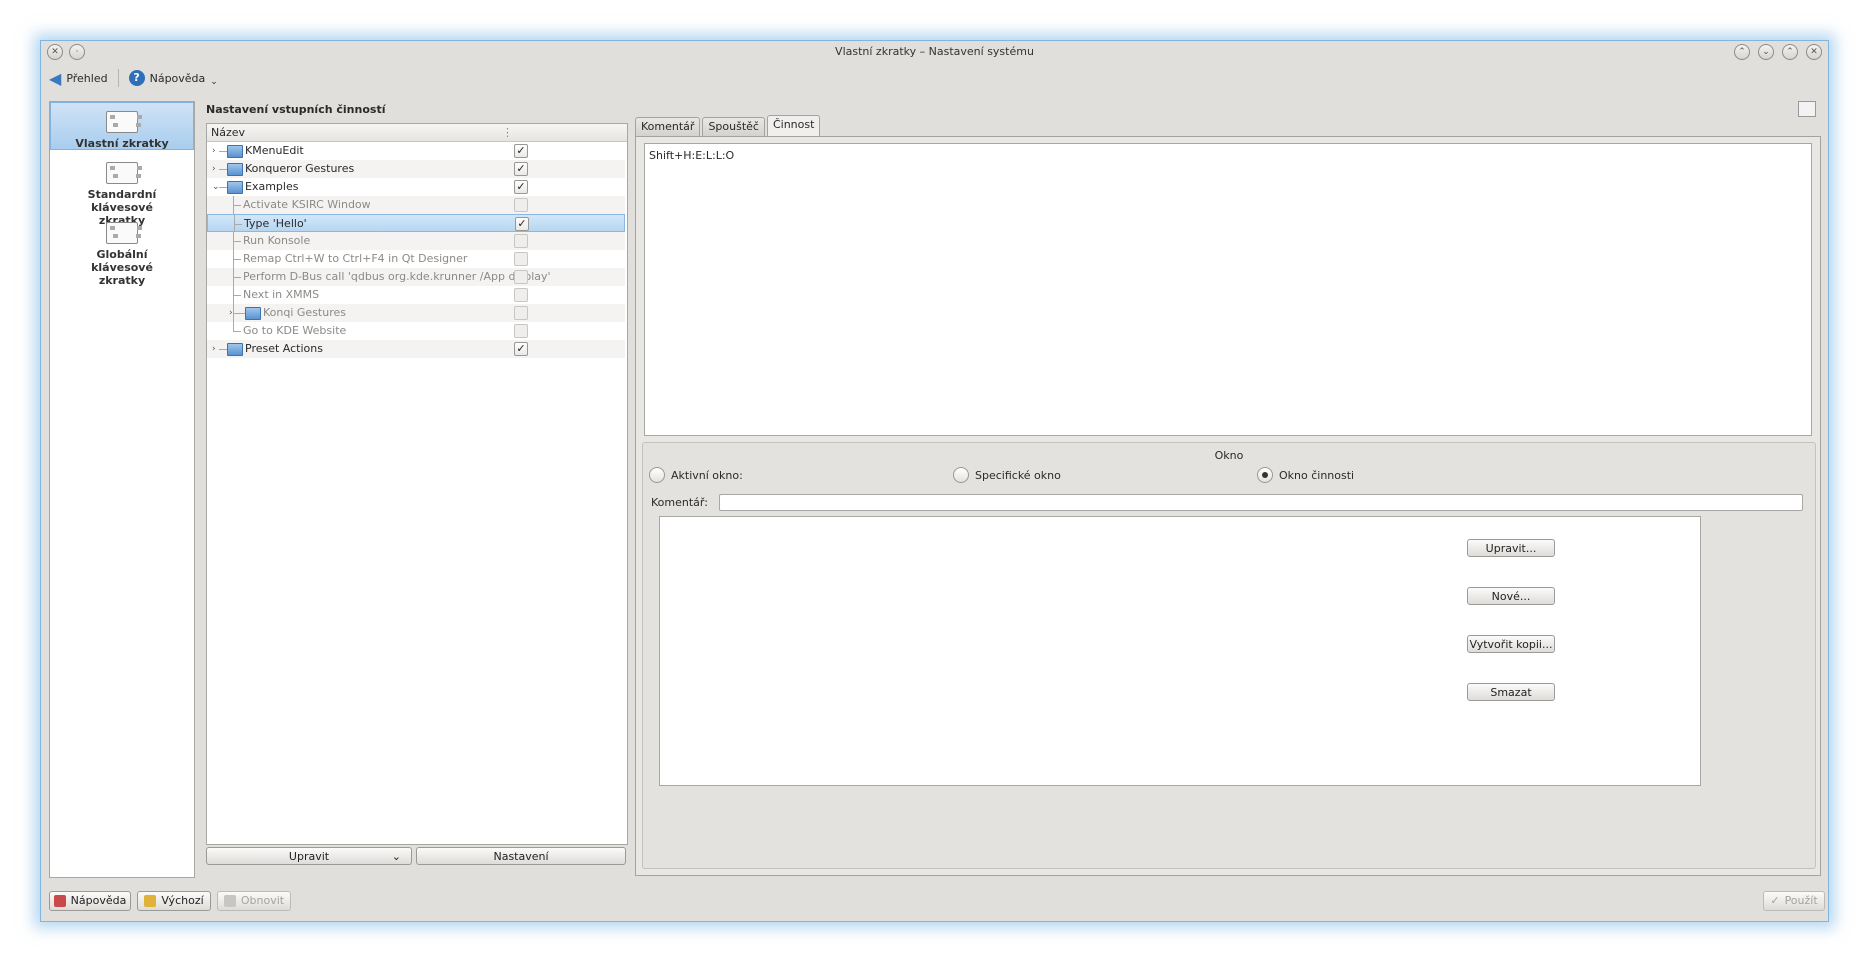 The width and height of the screenshot is (1867, 958). Describe the element at coordinates (416, 205) in the screenshot. I see `tree-row: Activate KSIRC Window` at that location.